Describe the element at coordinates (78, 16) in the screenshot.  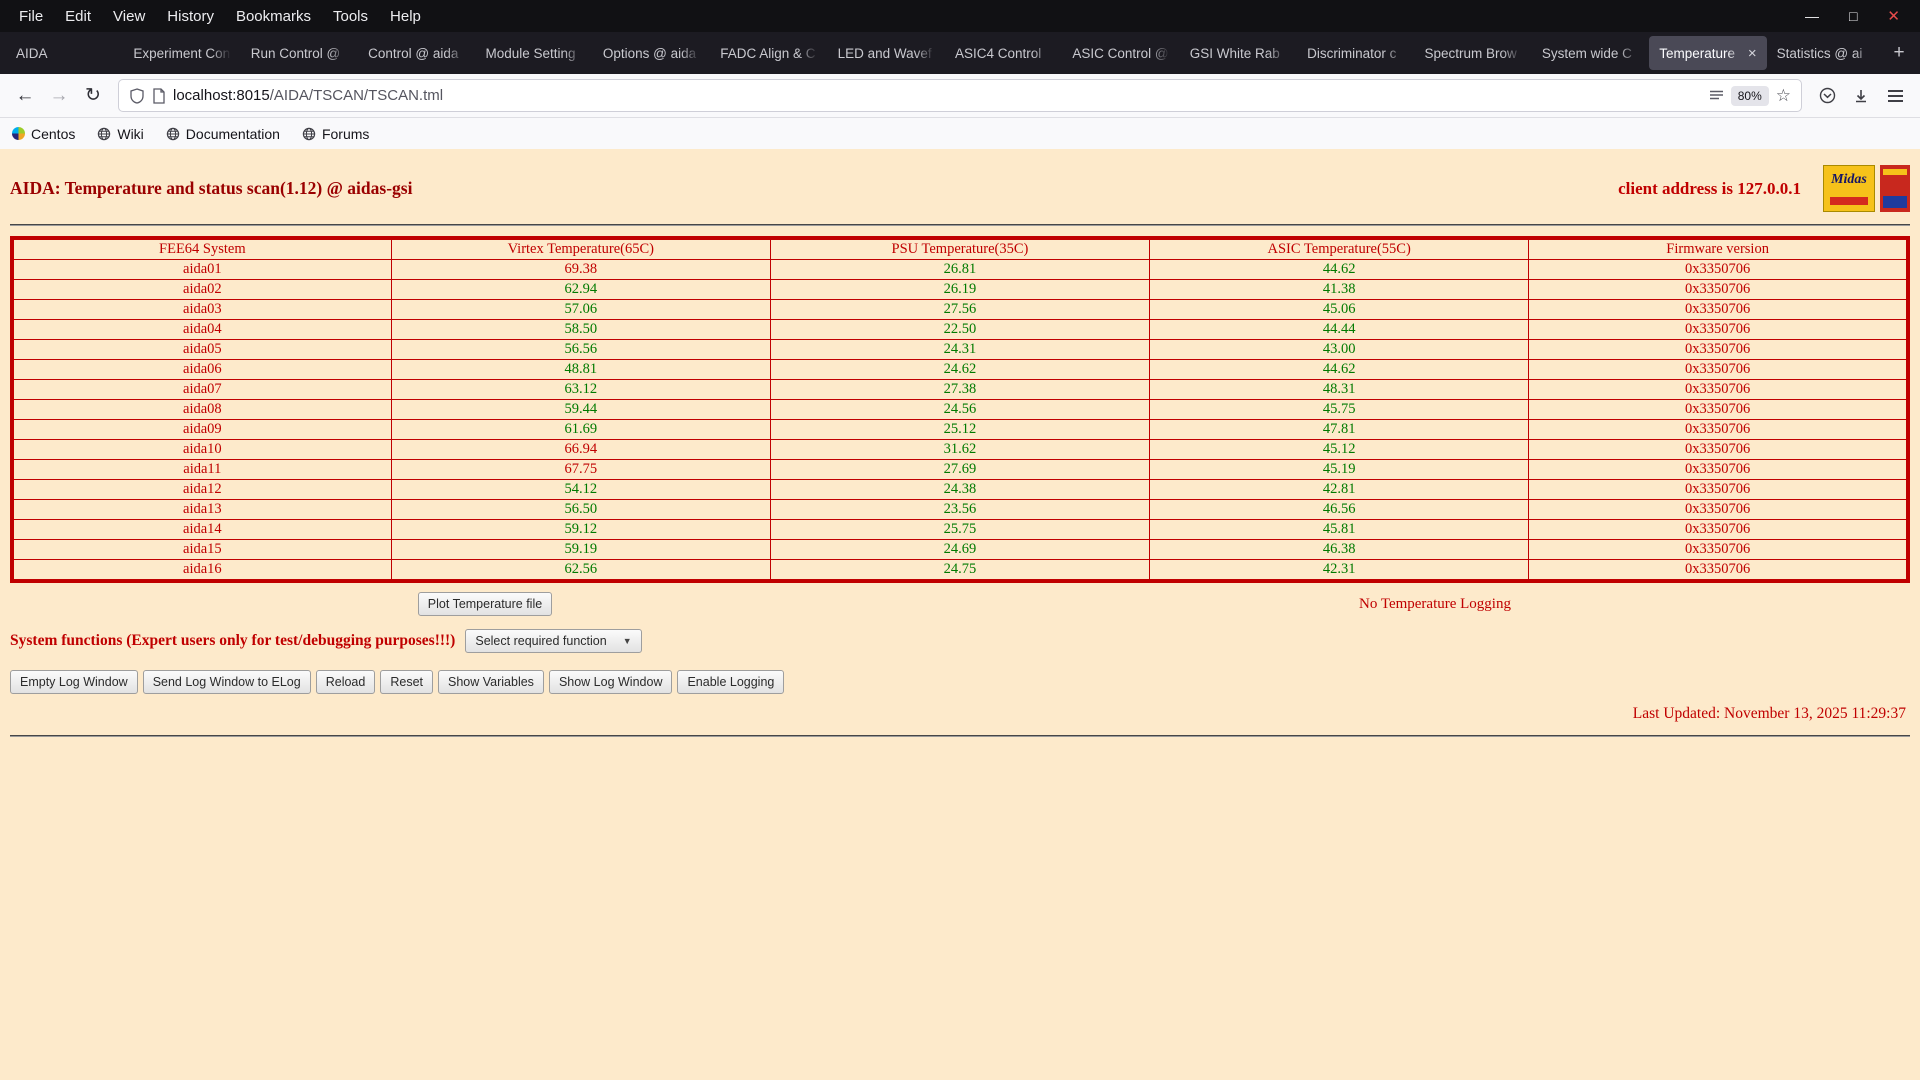
I see `menu-edit: Edit` at that location.